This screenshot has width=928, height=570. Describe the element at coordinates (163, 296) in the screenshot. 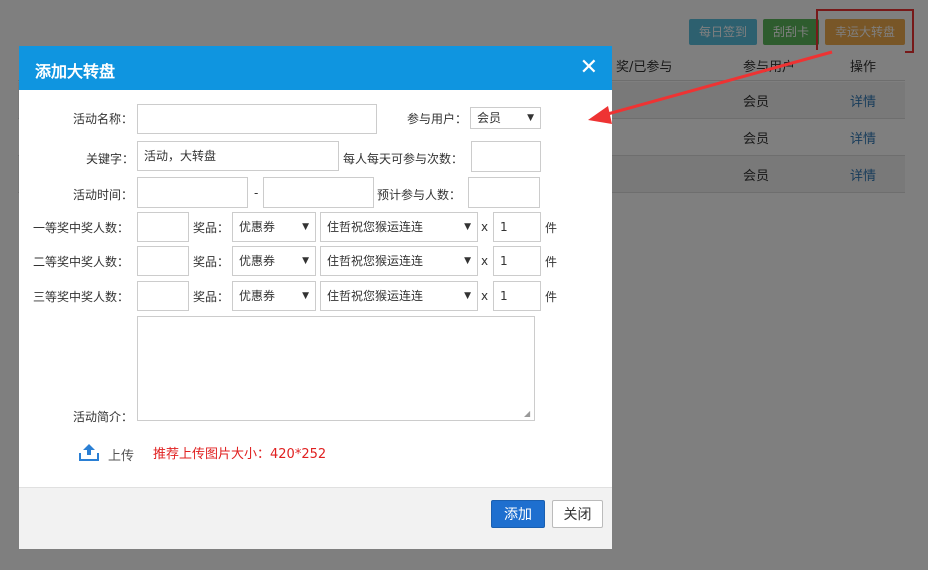

I see `third-prize-count-input` at that location.